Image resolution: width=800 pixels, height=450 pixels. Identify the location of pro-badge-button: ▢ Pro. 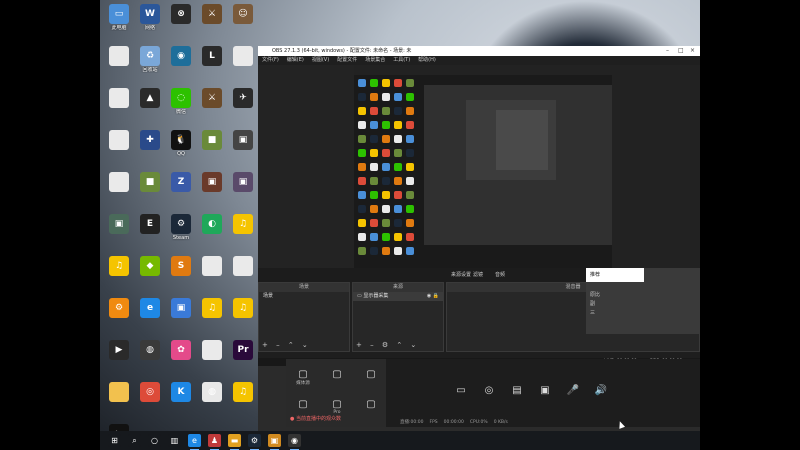
(337, 407).